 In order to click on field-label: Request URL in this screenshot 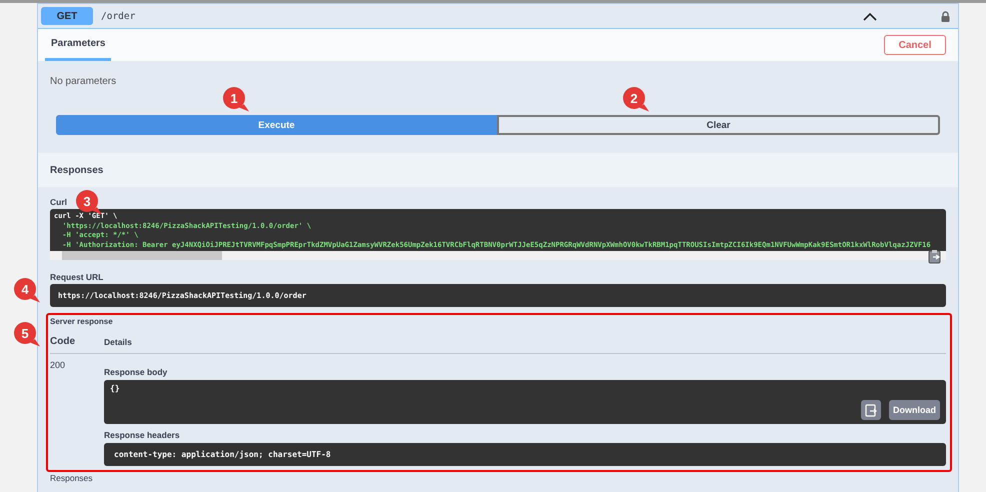, I will do `click(77, 277)`.